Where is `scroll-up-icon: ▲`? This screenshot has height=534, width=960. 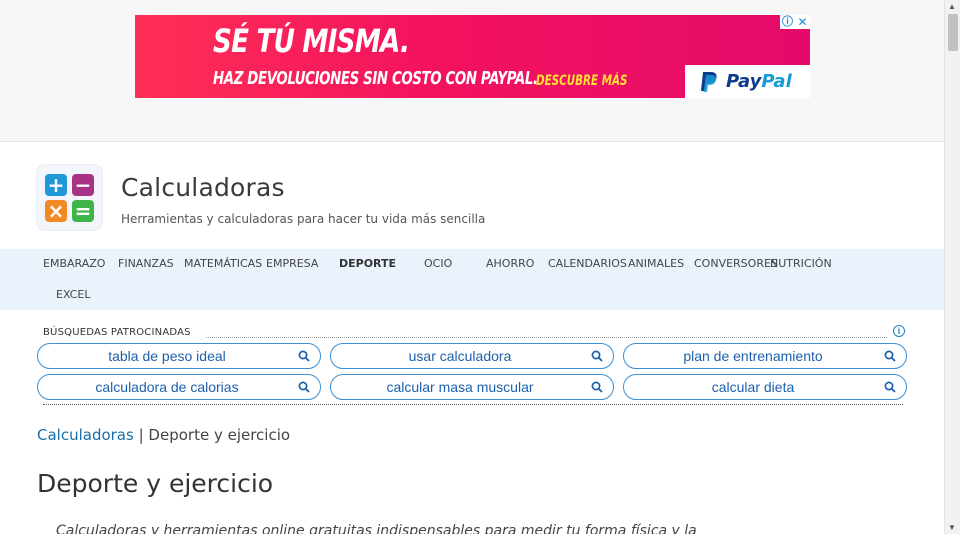
scroll-up-icon: ▲ is located at coordinates (952, 6).